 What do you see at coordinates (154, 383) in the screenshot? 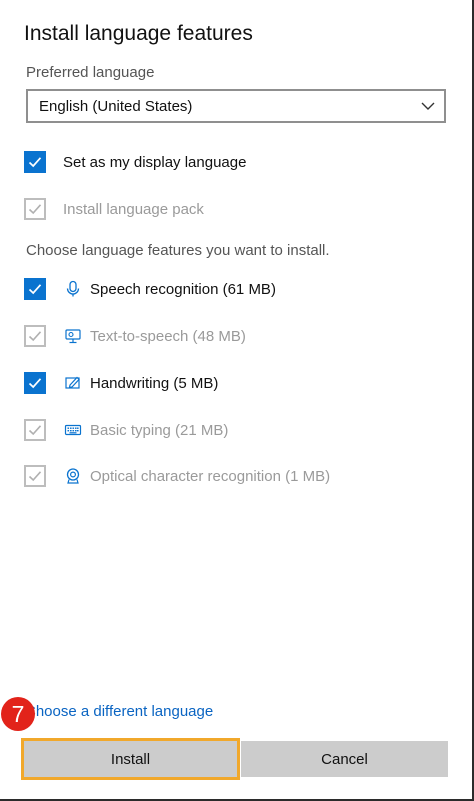
I see `handwriting-label: Handwriting (5 MB)` at bounding box center [154, 383].